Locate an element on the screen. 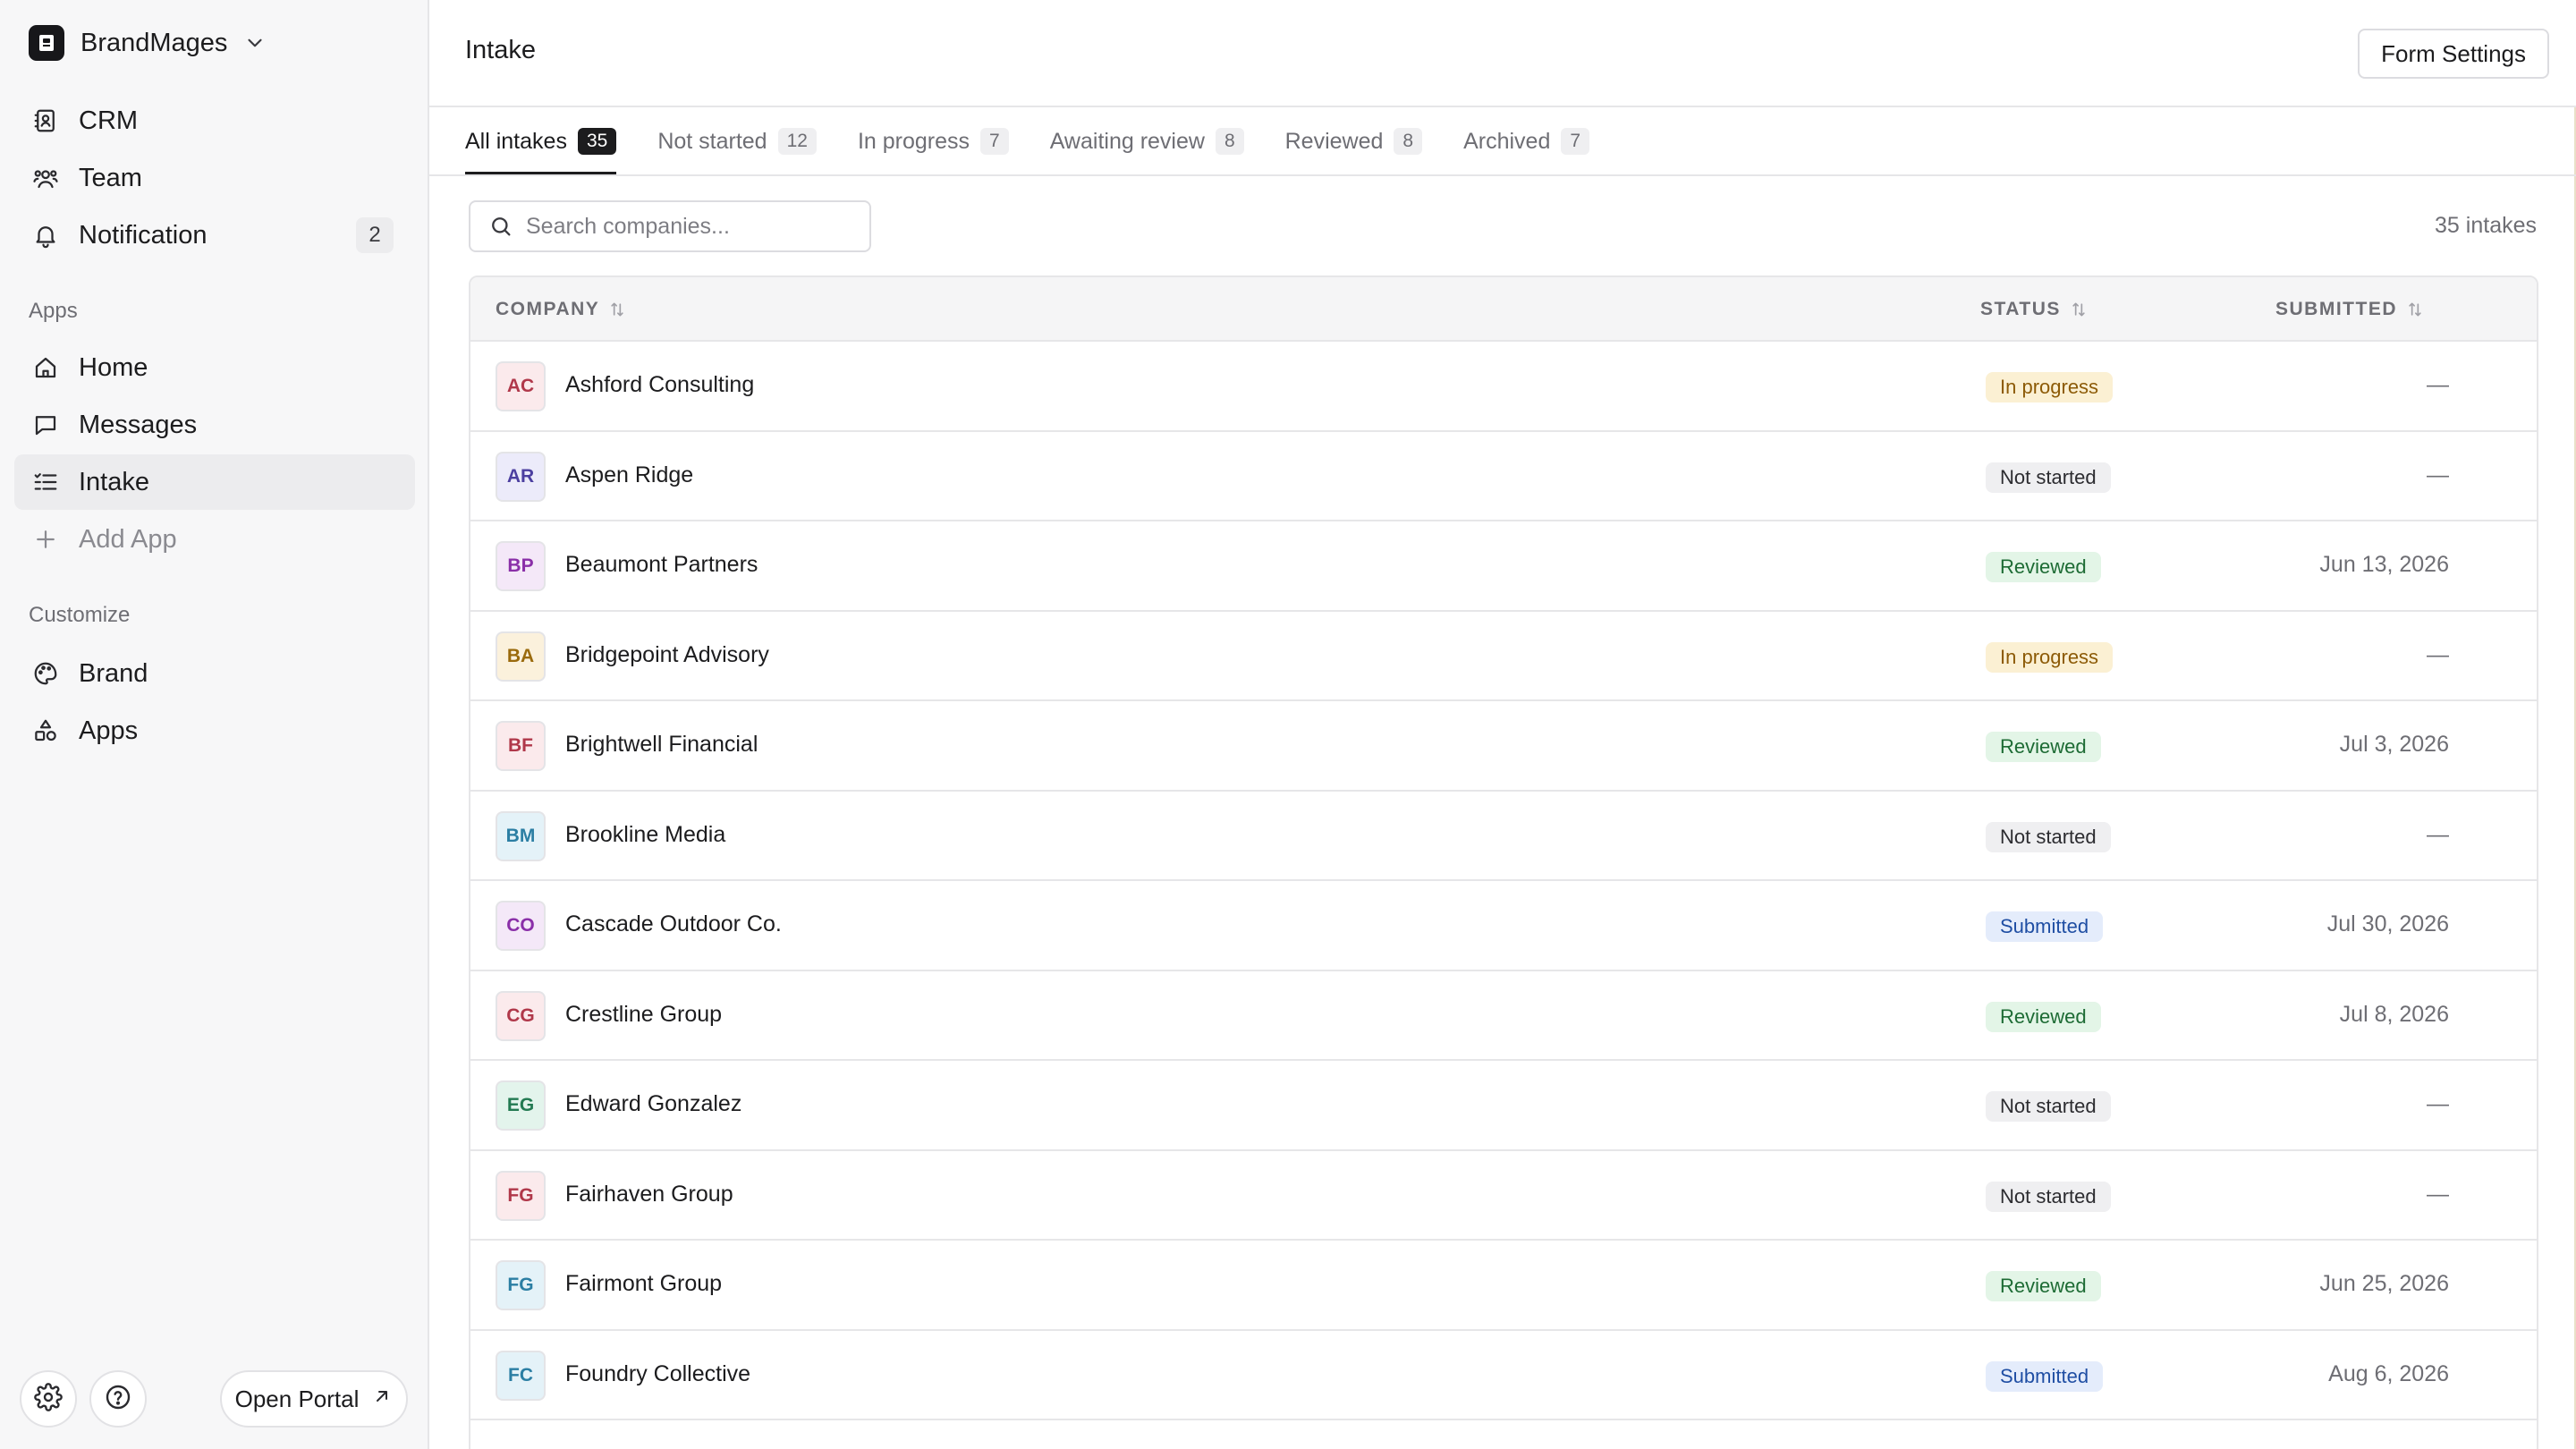 The image size is (2576, 1449). tab-count-badge: 8 is located at coordinates (1229, 141).